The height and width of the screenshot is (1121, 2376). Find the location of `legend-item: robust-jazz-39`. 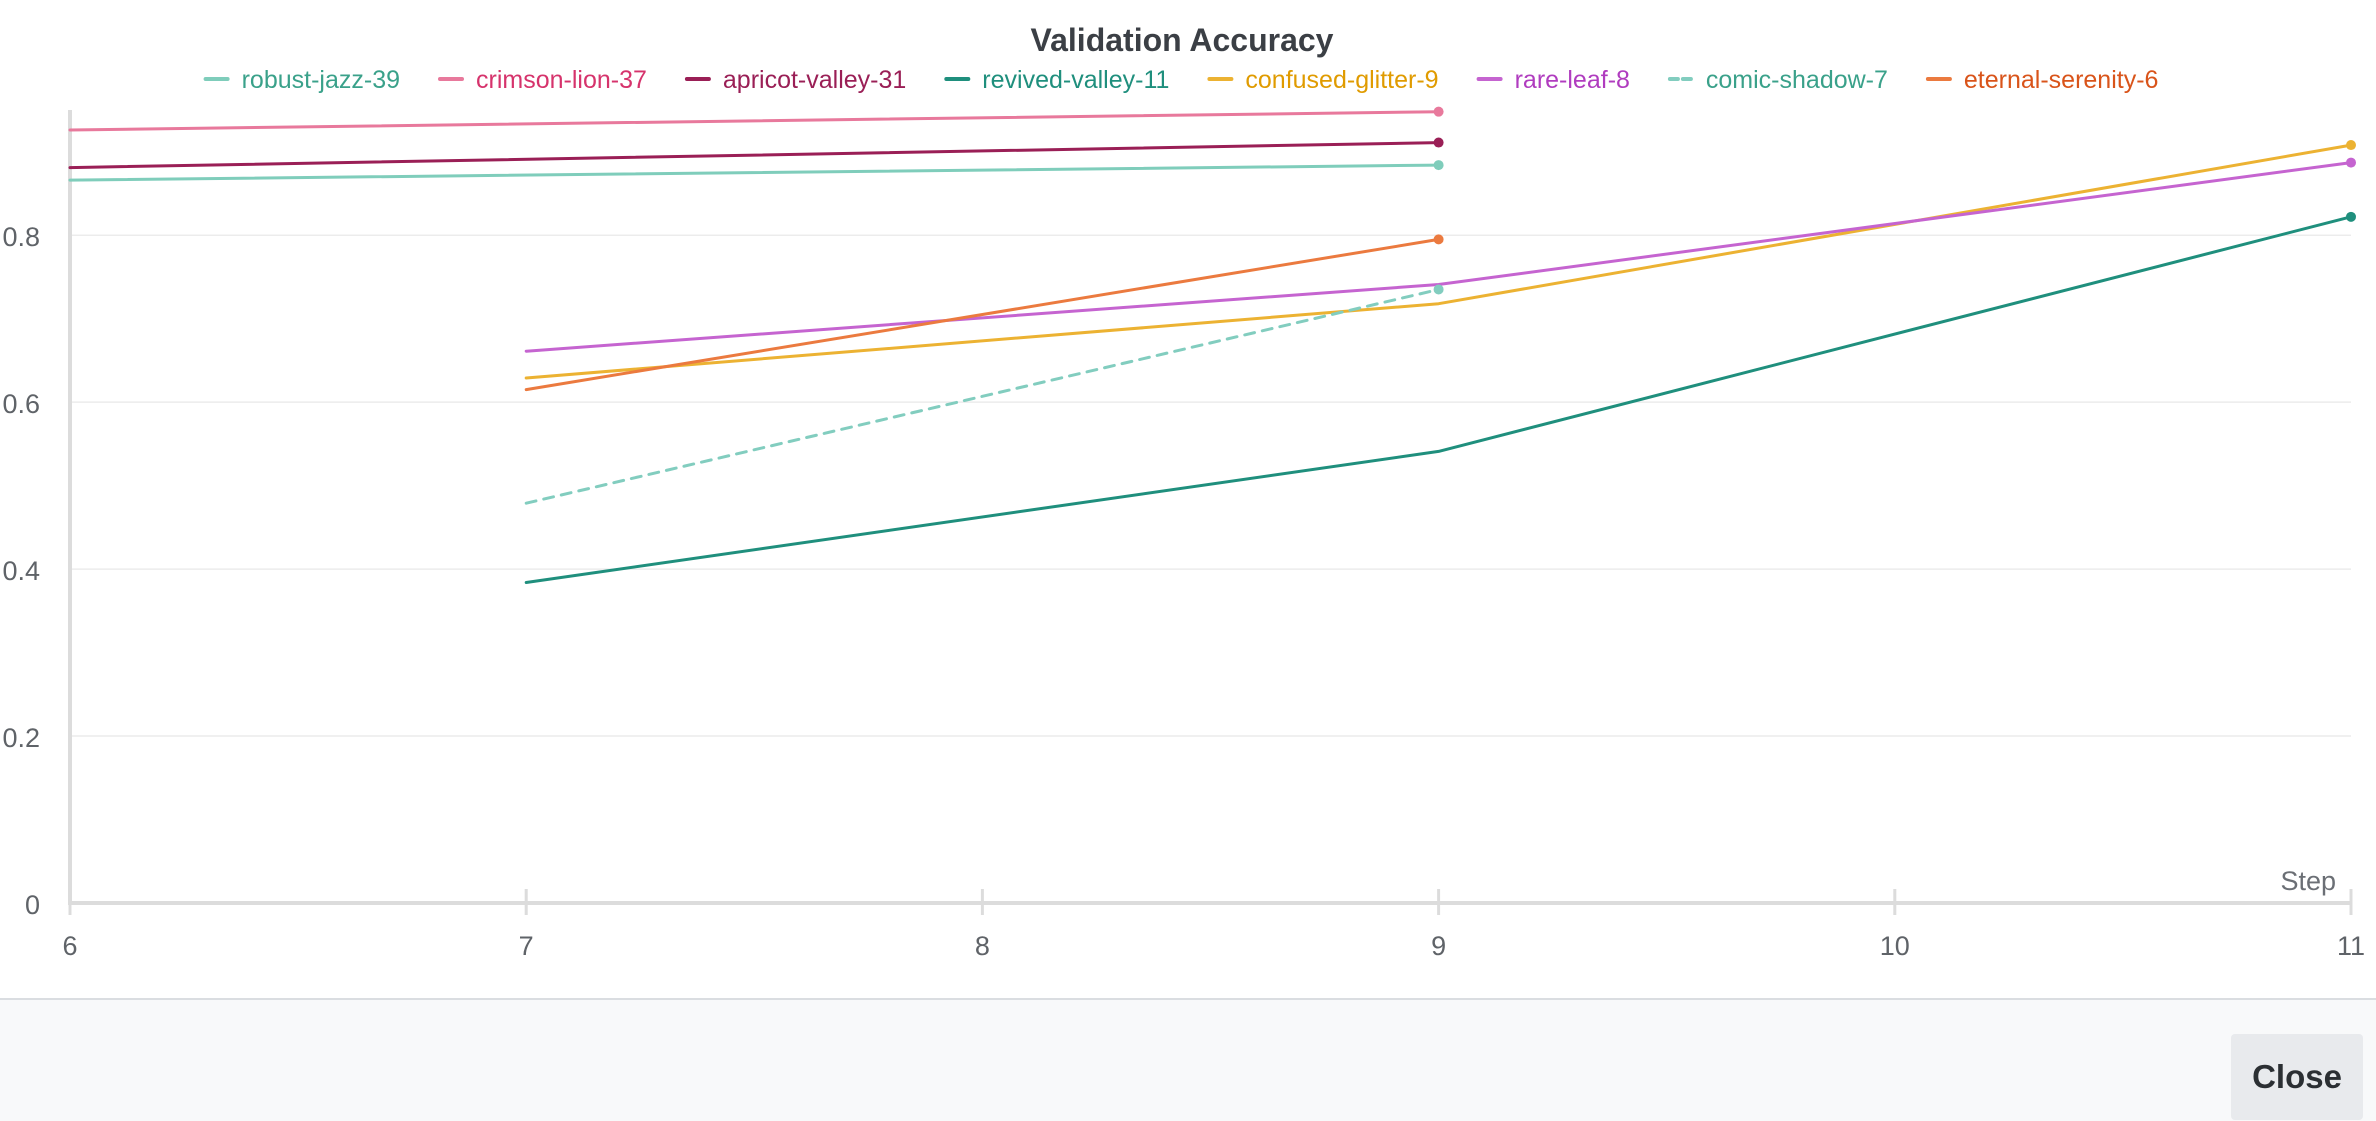

legend-item: robust-jazz-39 is located at coordinates (301, 80).